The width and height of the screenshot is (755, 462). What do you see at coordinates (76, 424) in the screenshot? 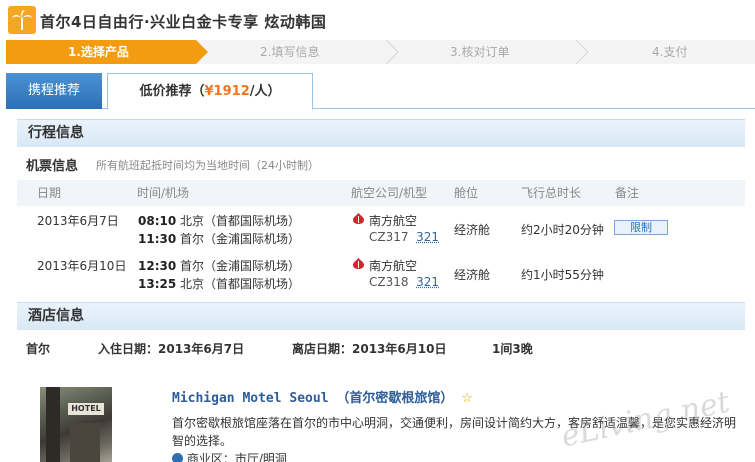
I see `hotel-photo: HOTEL` at bounding box center [76, 424].